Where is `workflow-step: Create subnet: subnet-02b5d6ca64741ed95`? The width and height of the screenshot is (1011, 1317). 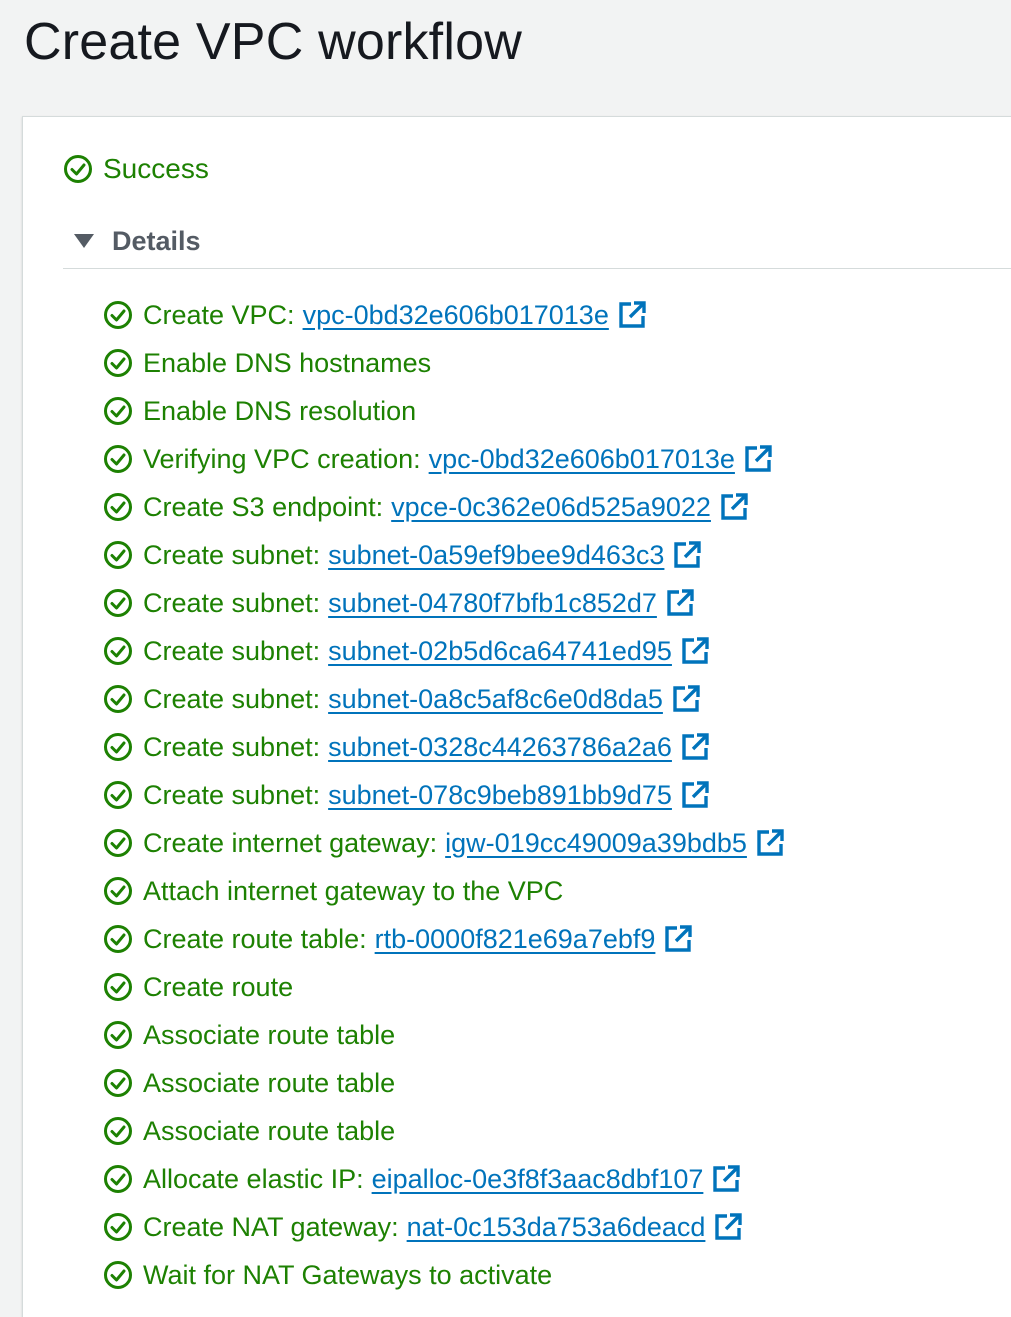
workflow-step: Create subnet: subnet-02b5d6ca64741ed95 is located at coordinates (447, 651).